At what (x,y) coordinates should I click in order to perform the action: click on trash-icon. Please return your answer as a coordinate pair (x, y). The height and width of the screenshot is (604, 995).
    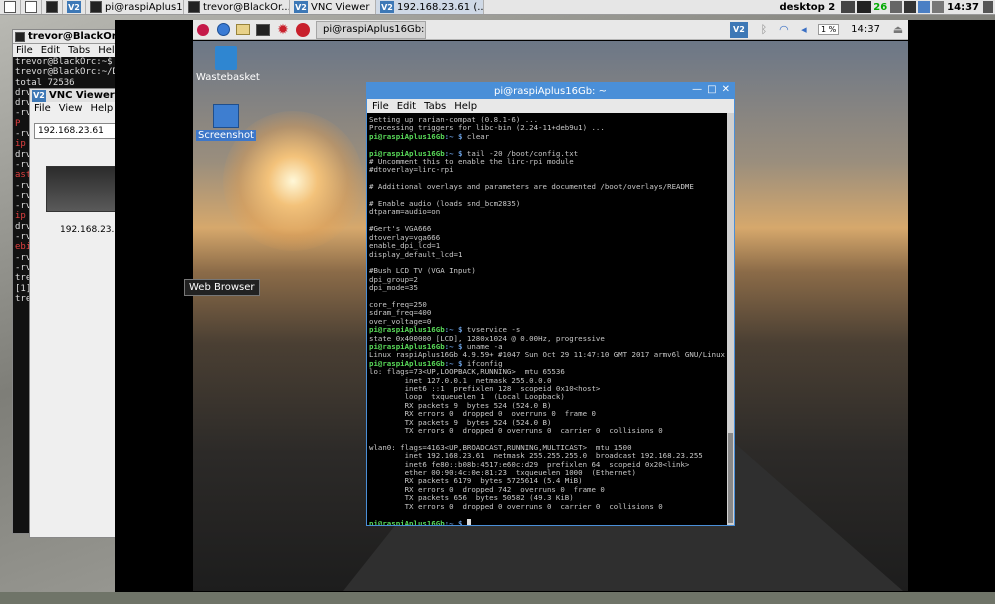
    Looking at the image, I should click on (226, 58).